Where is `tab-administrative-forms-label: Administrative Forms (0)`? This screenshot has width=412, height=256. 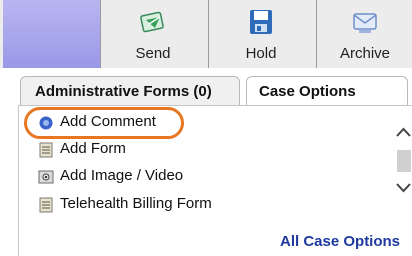 tab-administrative-forms-label: Administrative Forms (0) is located at coordinates (123, 91).